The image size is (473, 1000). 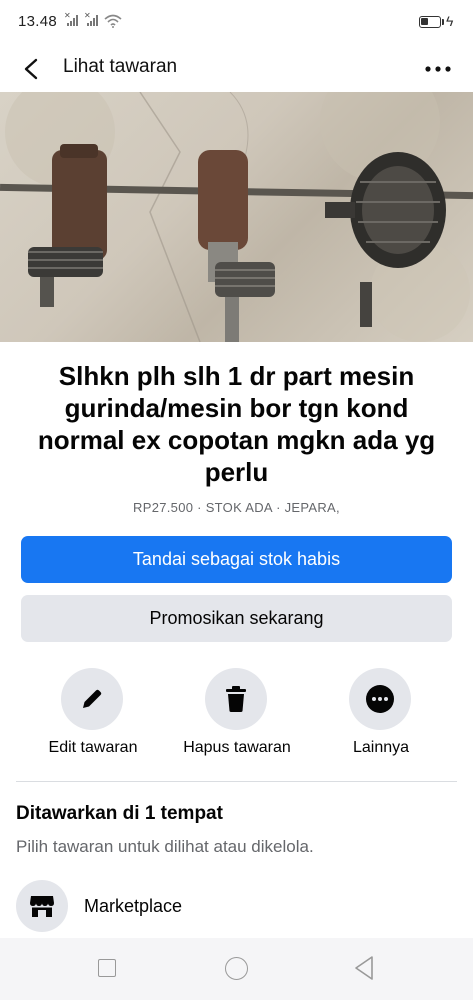 I want to click on offered-section-title: Ditawarkan di 1 tempat, so click(x=119, y=813).